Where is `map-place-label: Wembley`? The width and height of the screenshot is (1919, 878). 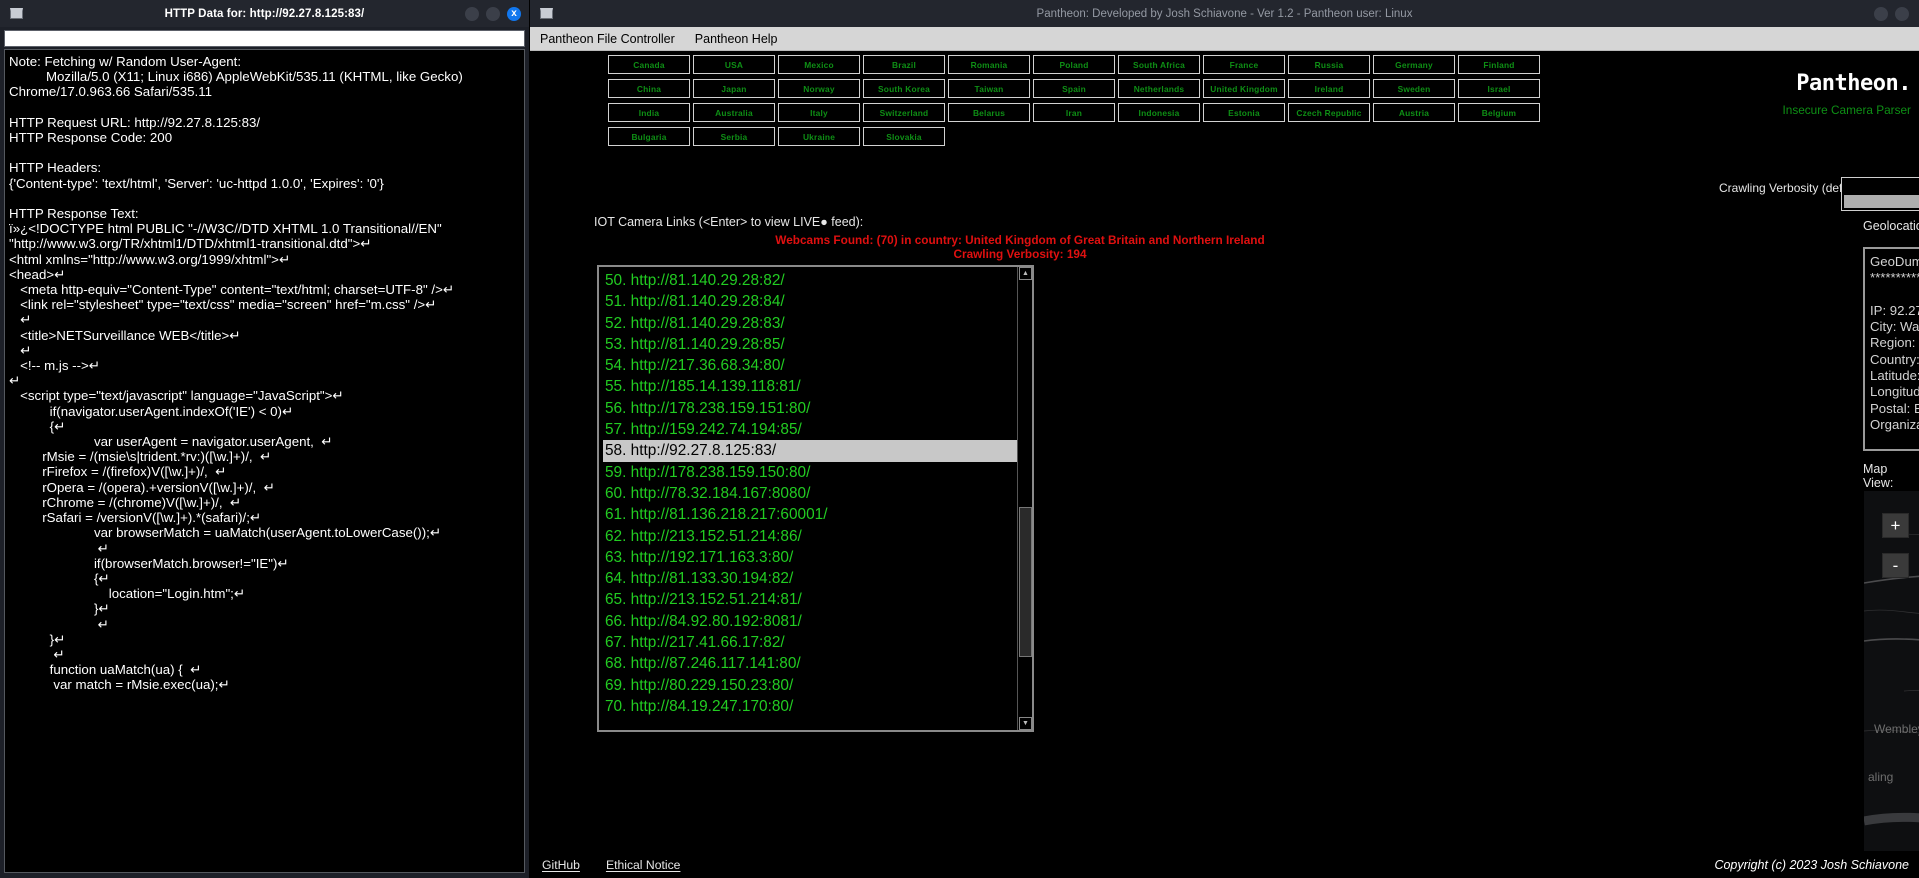
map-place-label: Wembley is located at coordinates (1896, 729).